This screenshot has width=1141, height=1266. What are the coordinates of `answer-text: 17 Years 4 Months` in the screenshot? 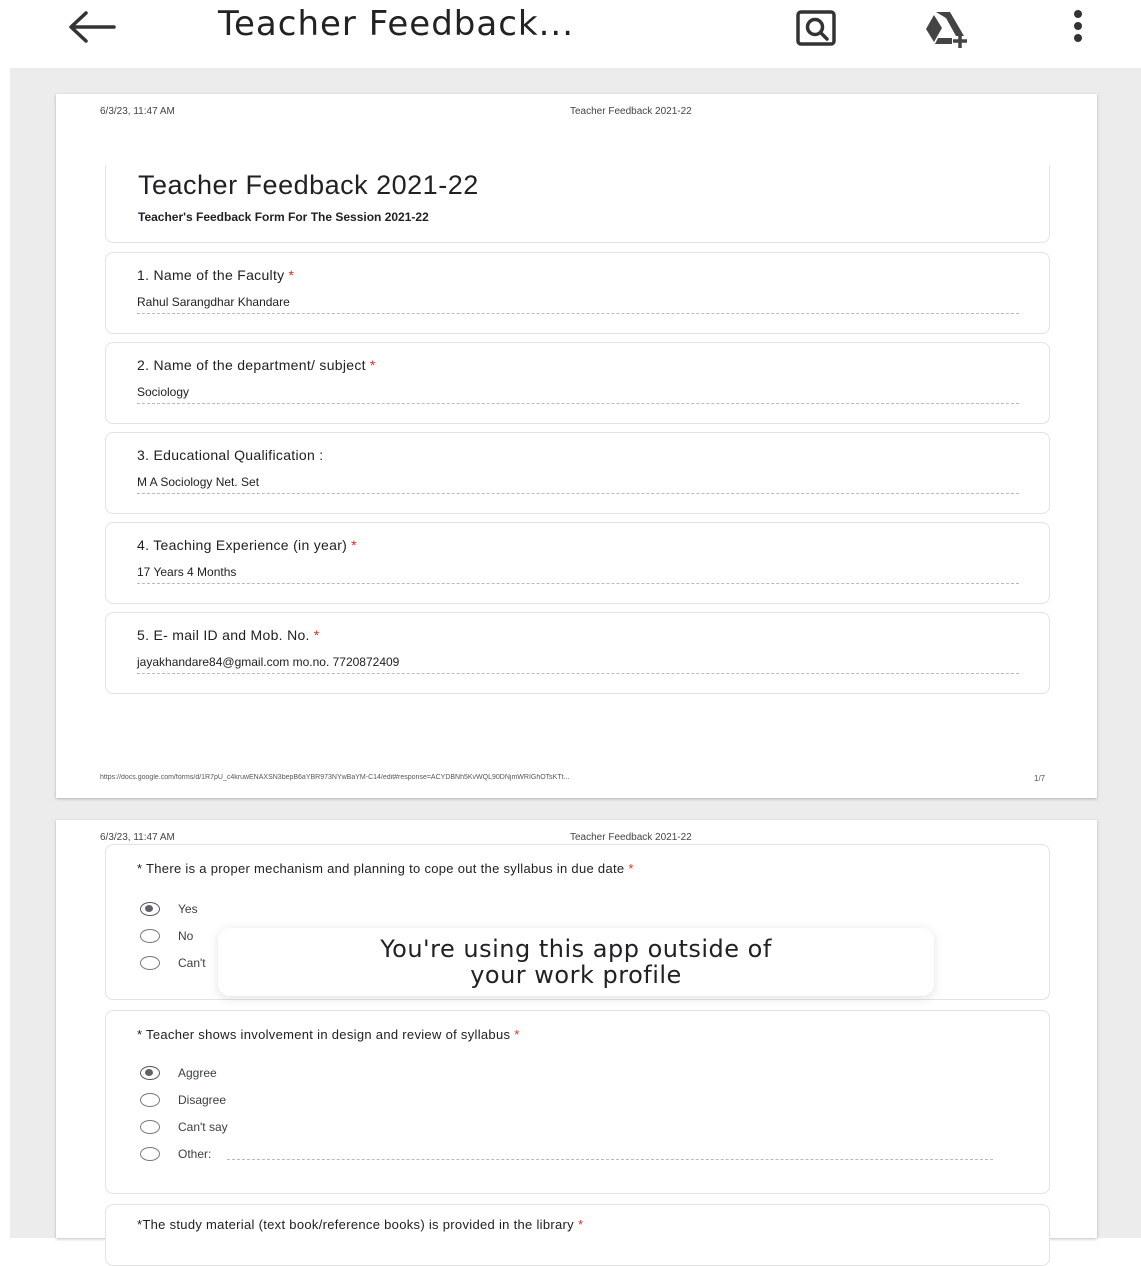 It's located at (578, 574).